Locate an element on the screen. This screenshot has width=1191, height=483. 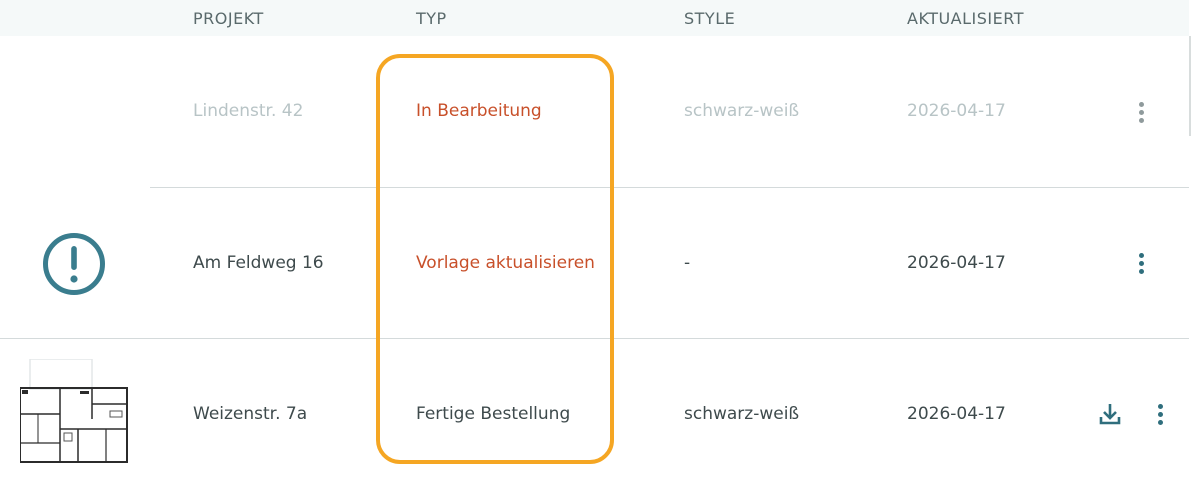
style-value: - is located at coordinates (687, 263).